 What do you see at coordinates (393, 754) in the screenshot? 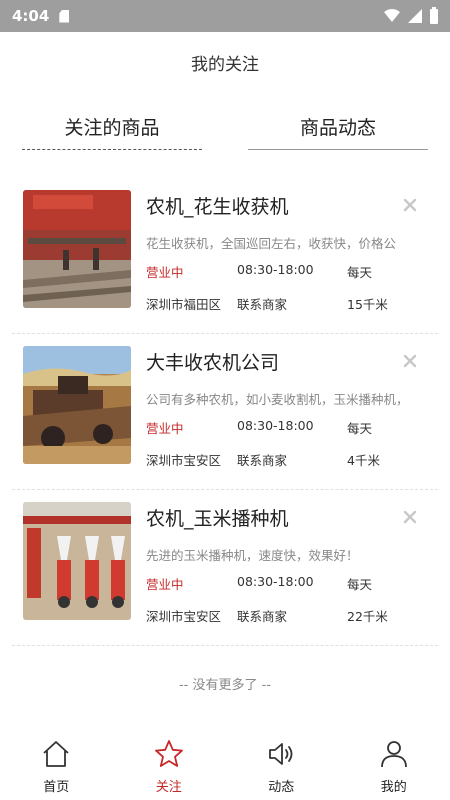
I see `user-icon` at bounding box center [393, 754].